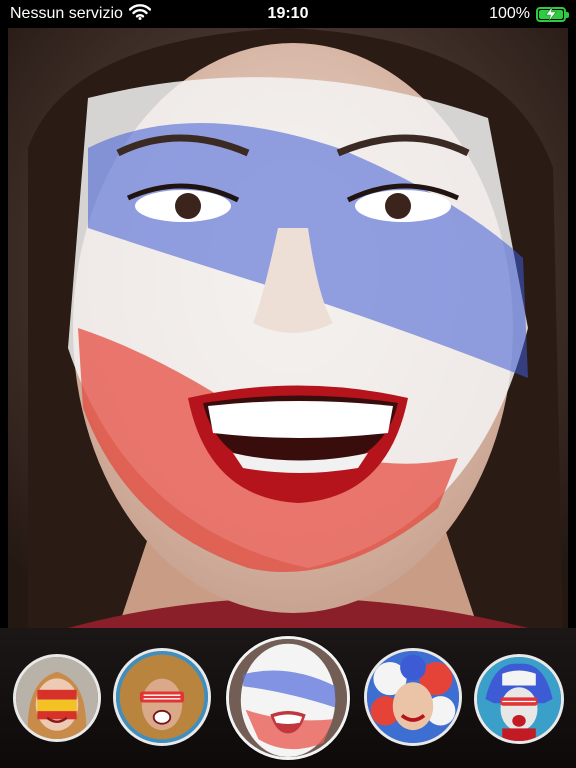 The height and width of the screenshot is (768, 576). I want to click on status-right: 100%, so click(529, 14).